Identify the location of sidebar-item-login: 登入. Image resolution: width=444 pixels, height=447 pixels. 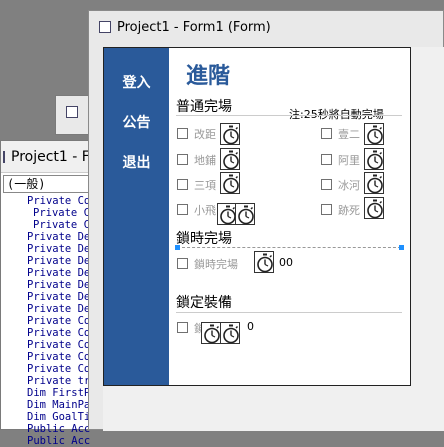
(136, 82).